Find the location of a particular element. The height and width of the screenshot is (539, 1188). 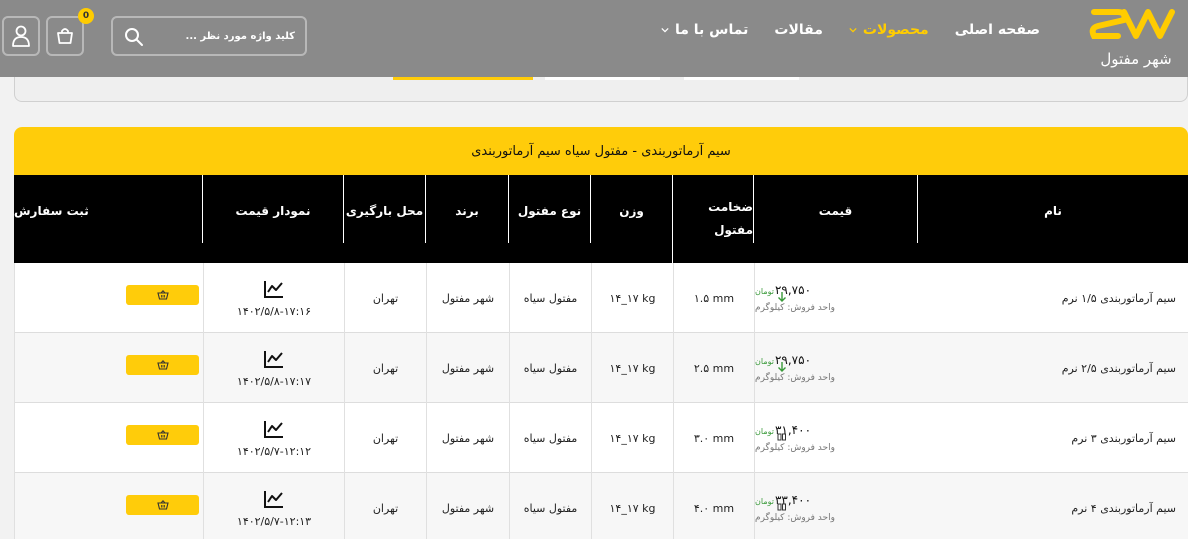

logo: شهر مفتول is located at coordinates (1136, 37).